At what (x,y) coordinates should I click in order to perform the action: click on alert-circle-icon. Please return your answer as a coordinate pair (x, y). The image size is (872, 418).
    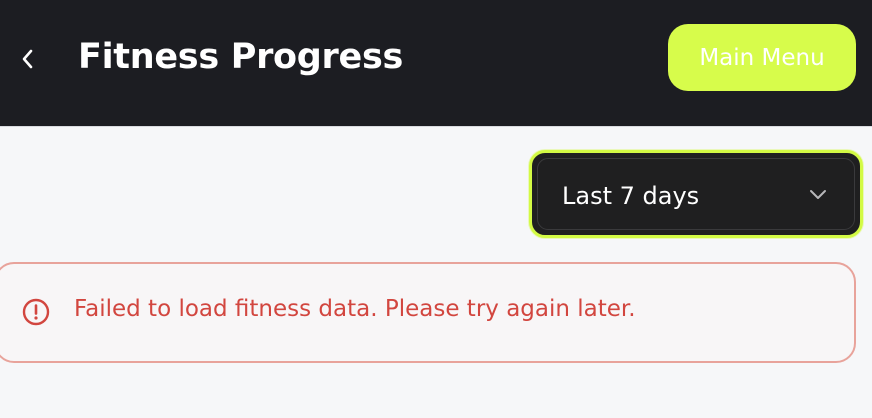
    Looking at the image, I should click on (36, 312).